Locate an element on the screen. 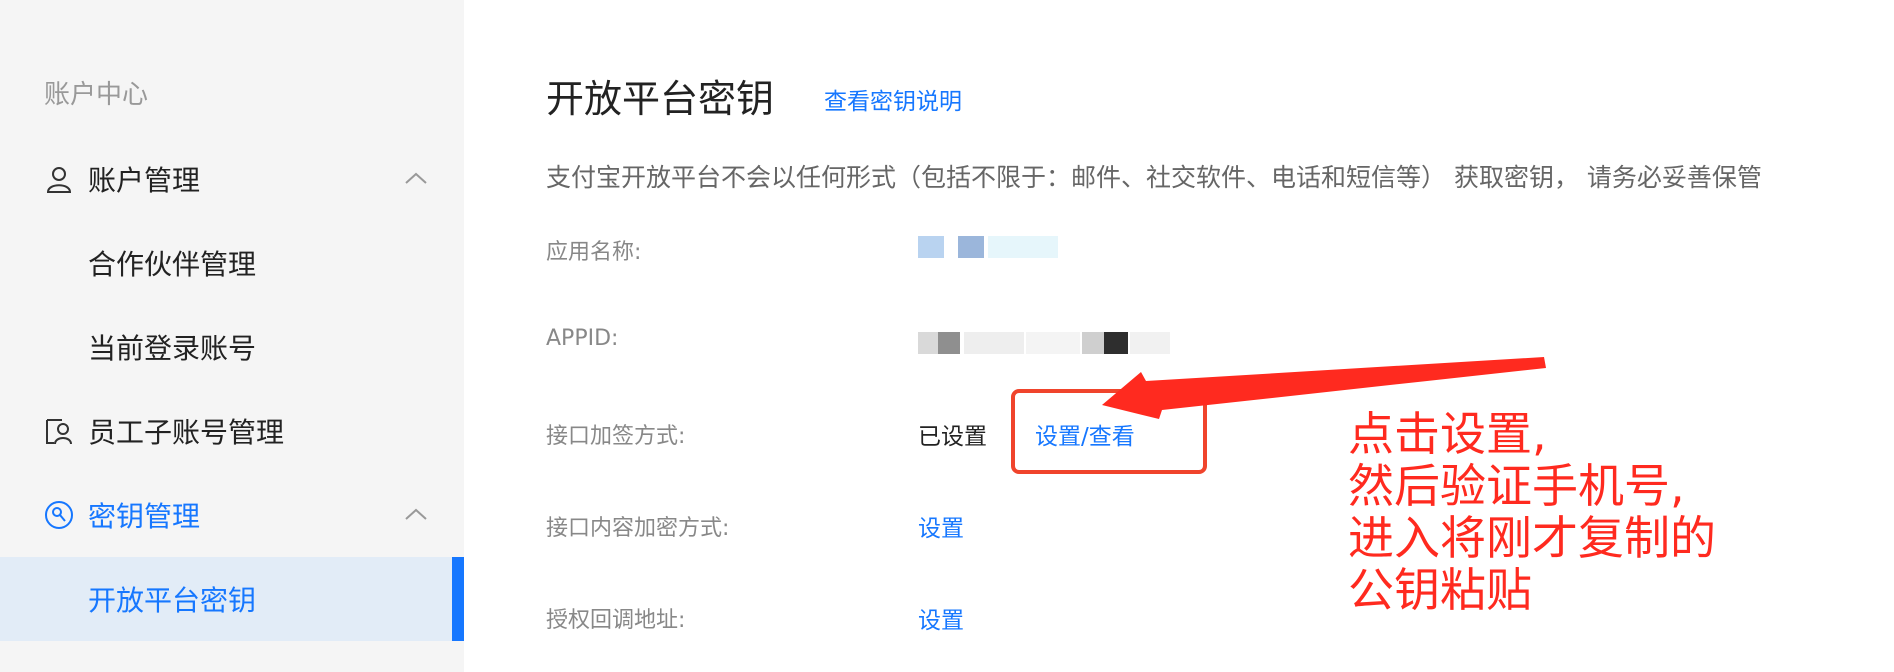  selected-indicator is located at coordinates (458, 599).